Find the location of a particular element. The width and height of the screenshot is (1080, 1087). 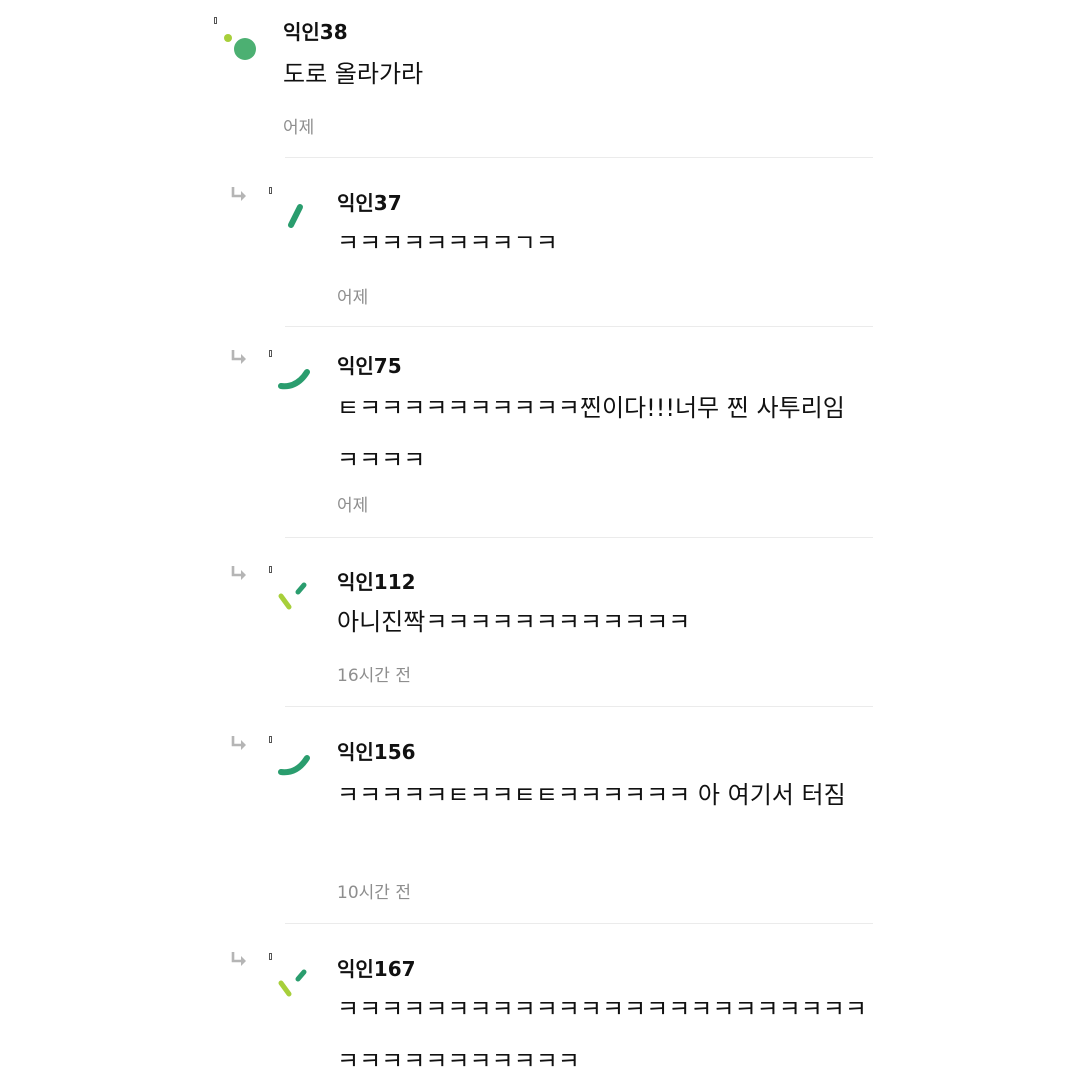

comment-text: ㅌㅋㅋㅋㅋㅋㅋㅋㅋㅋㅋ찐이다!!!너무 찐 사투리임 ㅋㅋㅋㅋ is located at coordinates (591, 434).